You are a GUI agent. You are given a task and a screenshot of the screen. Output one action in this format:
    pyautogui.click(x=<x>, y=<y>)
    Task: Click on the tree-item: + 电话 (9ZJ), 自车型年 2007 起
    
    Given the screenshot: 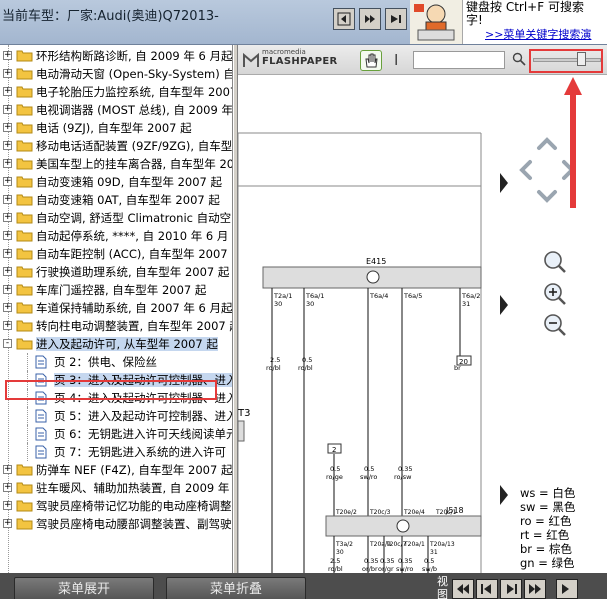 What is the action you would take?
    pyautogui.click(x=116, y=128)
    